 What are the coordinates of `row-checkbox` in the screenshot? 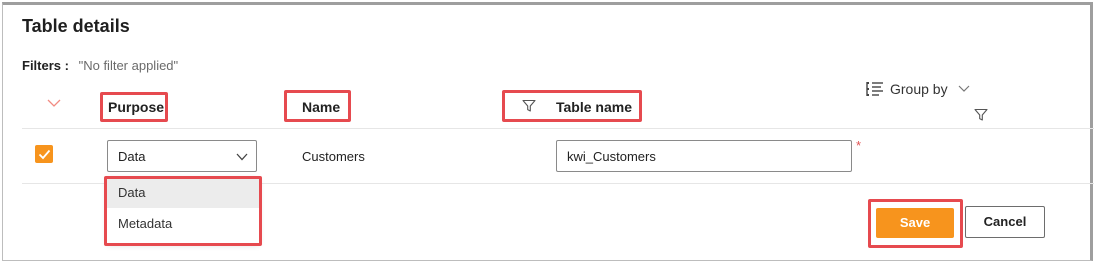 It's located at (44, 154).